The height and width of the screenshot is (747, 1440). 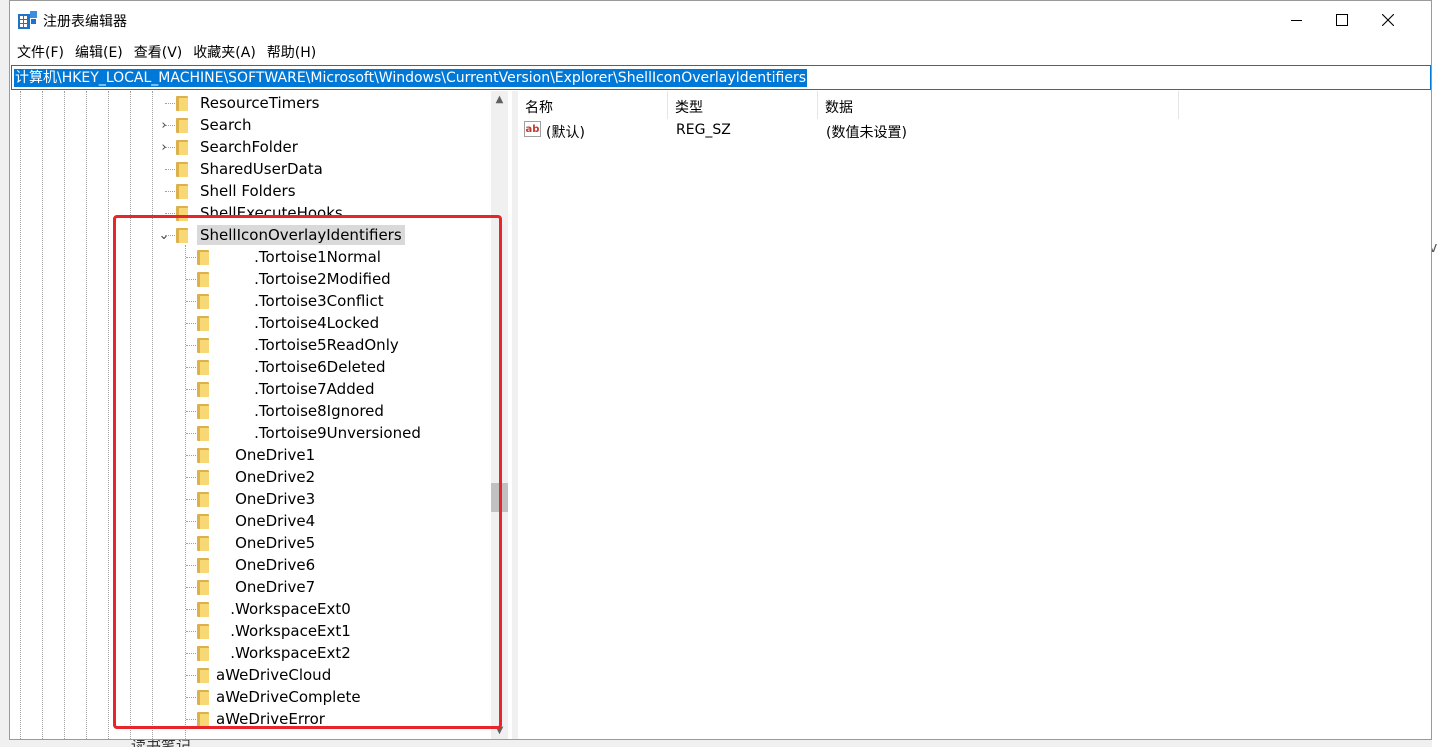 I want to click on close-icon, so click(x=1388, y=20).